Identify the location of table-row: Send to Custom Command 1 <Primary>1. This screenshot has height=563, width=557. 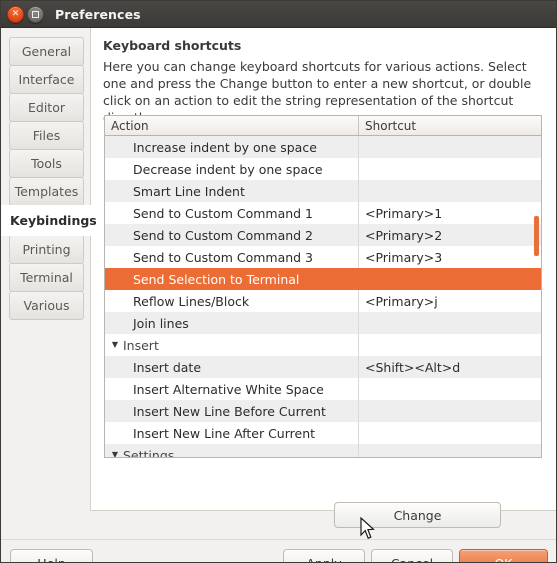
(323, 213).